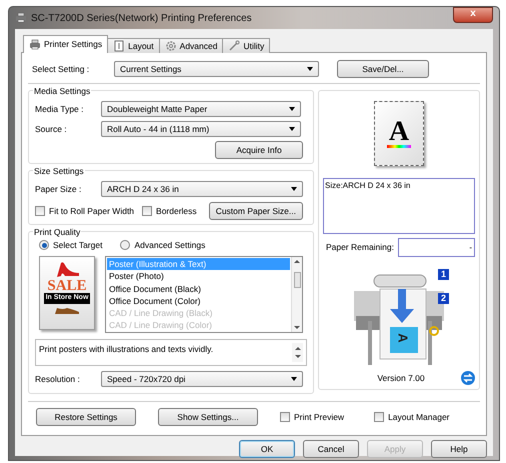  I want to click on version-text: Version 7.00, so click(401, 378).